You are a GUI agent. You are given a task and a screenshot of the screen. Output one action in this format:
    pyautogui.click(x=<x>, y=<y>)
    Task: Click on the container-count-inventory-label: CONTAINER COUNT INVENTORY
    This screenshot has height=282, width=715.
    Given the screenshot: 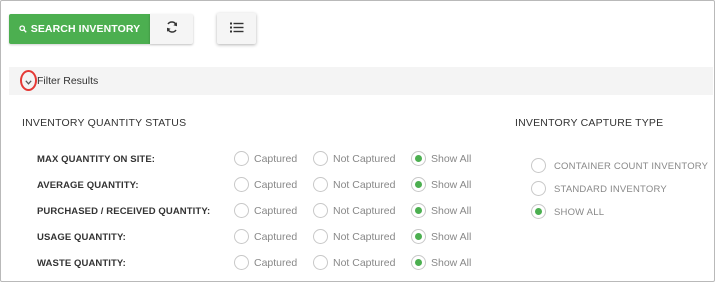 What is the action you would take?
    pyautogui.click(x=631, y=166)
    